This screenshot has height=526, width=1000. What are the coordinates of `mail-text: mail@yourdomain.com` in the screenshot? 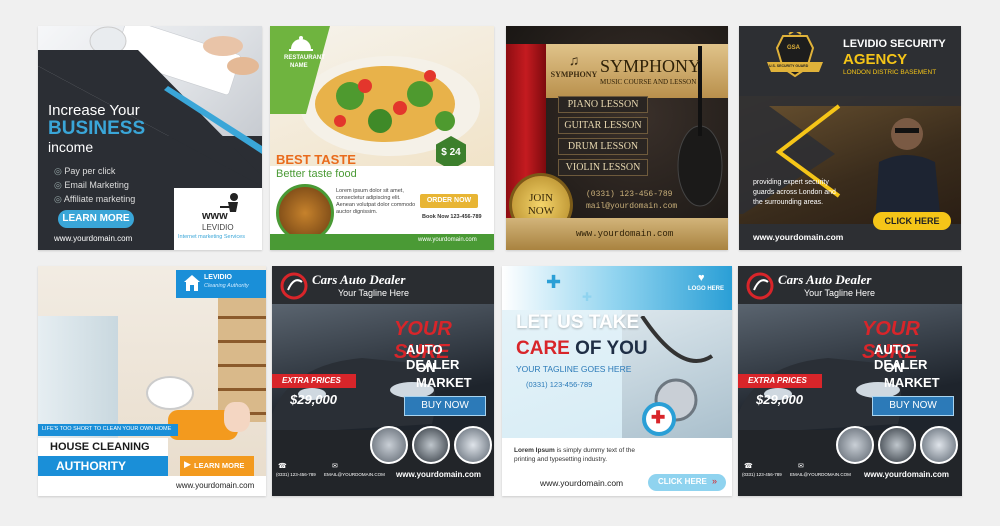 It's located at (632, 206).